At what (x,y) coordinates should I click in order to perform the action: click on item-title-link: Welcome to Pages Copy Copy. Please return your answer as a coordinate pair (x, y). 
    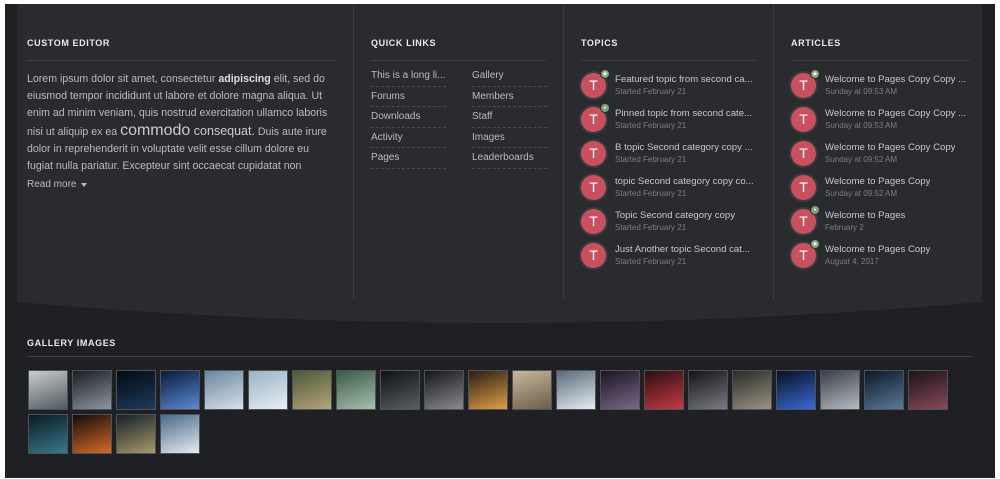
    Looking at the image, I should click on (890, 147).